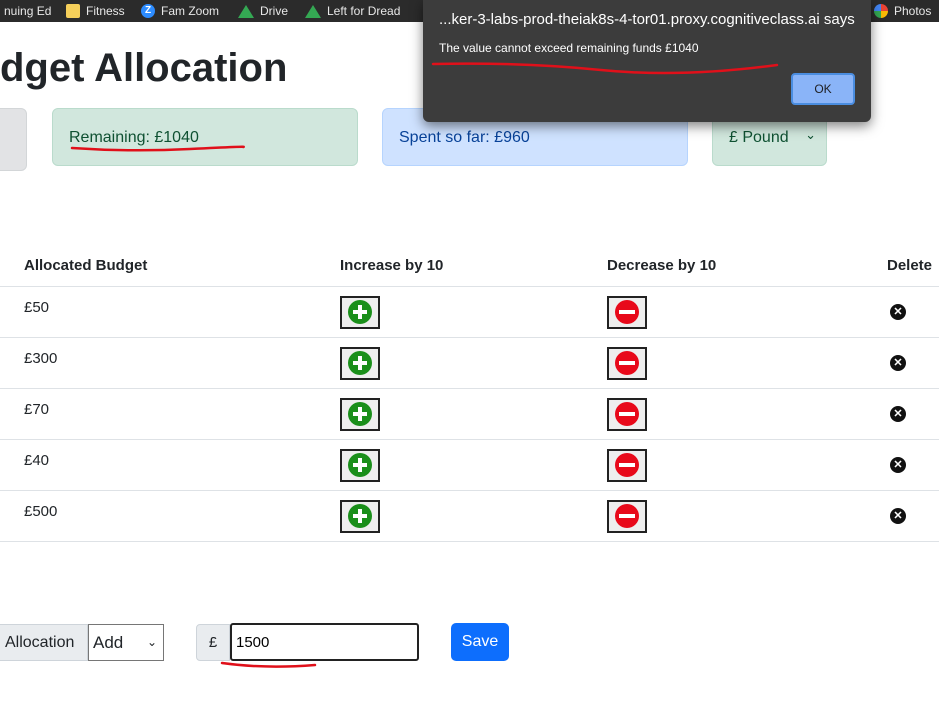 The height and width of the screenshot is (711, 939). Describe the element at coordinates (881, 11) in the screenshot. I see `photos-icon` at that location.